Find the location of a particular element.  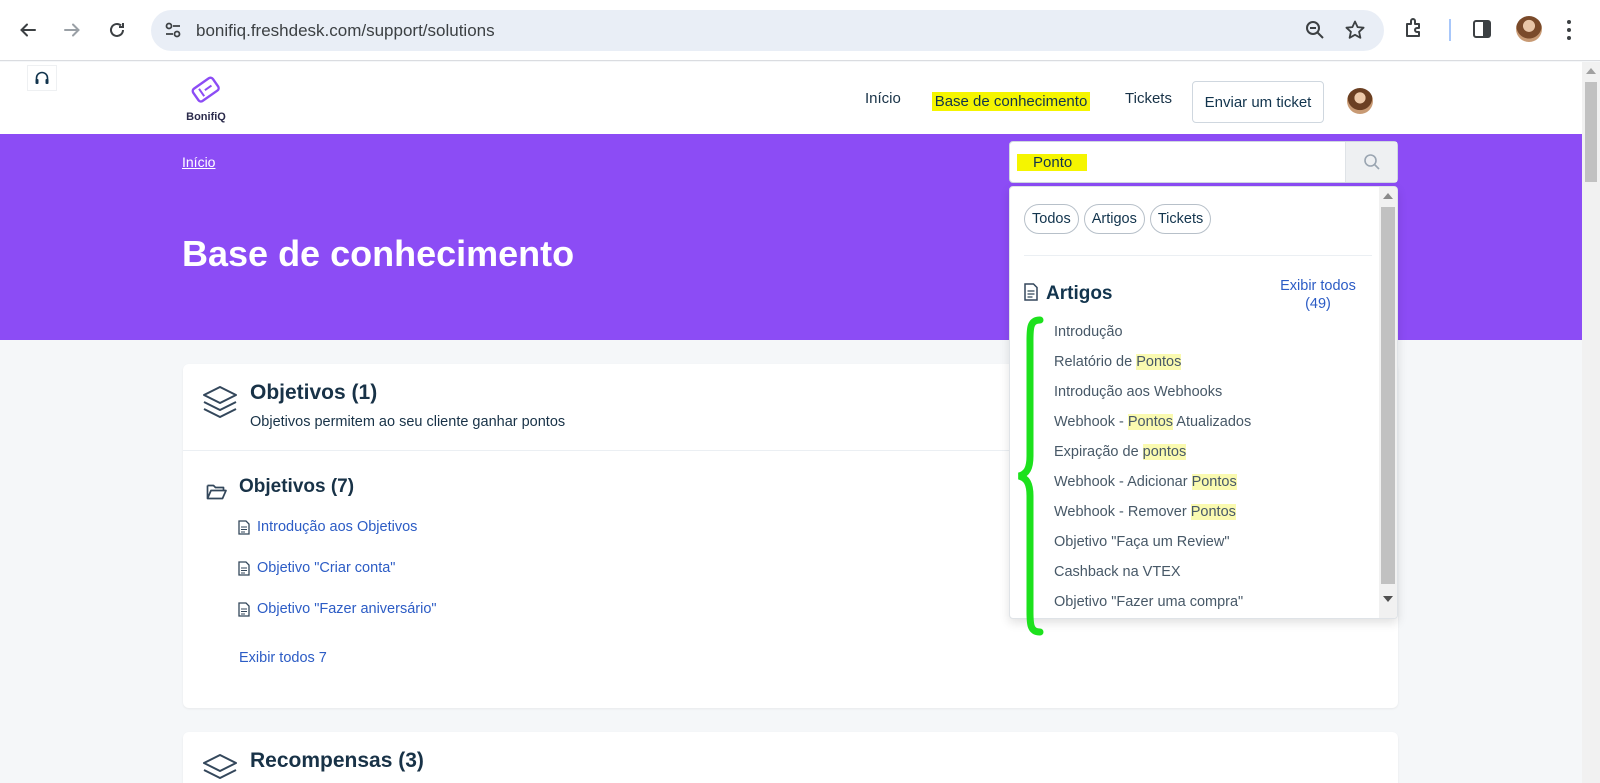

article-title: Introdução aos Objetivos is located at coordinates (337, 527).